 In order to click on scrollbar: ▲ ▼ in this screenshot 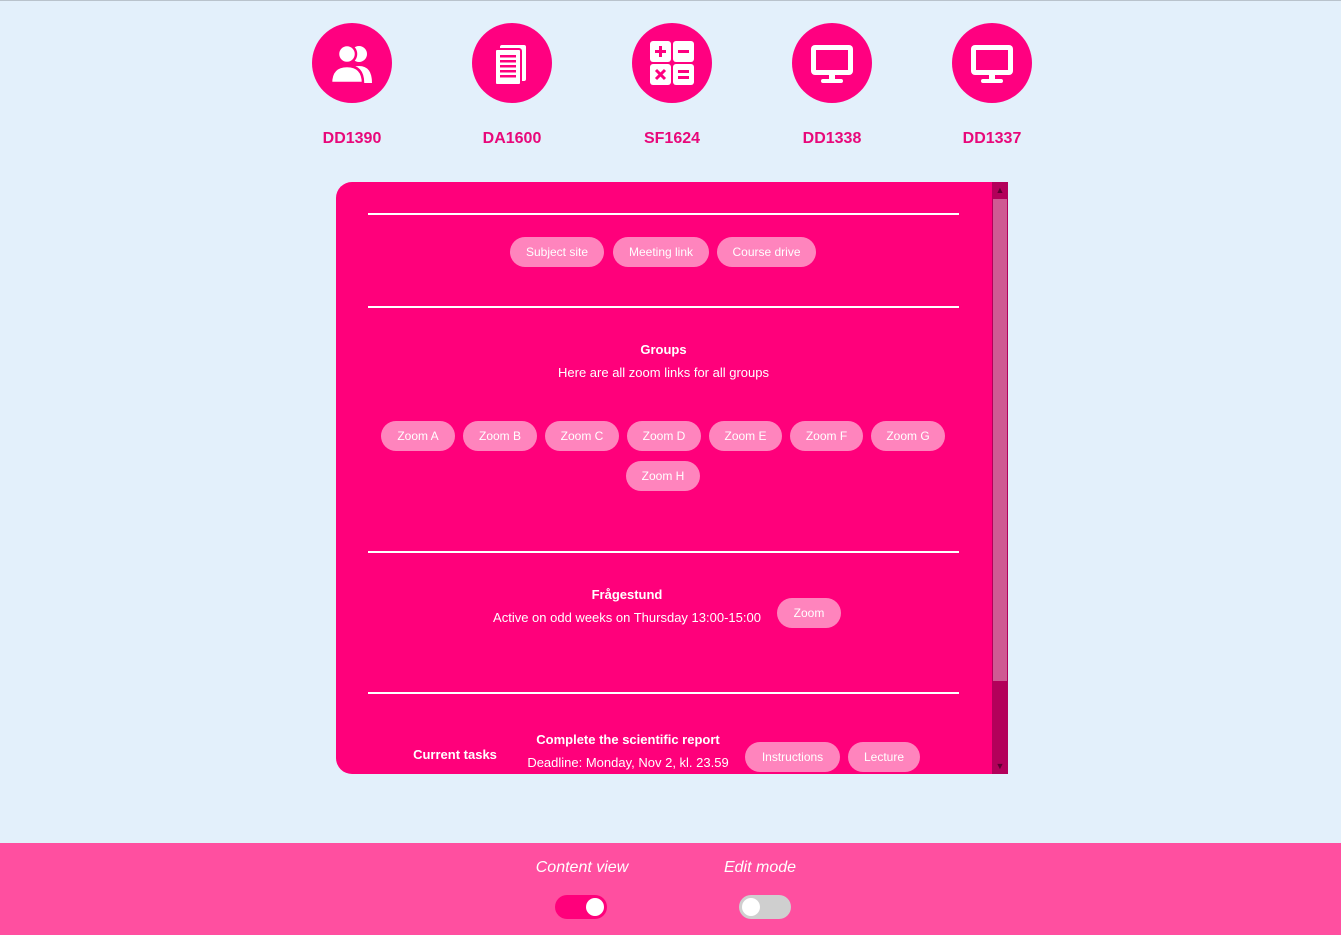, I will do `click(1000, 478)`.